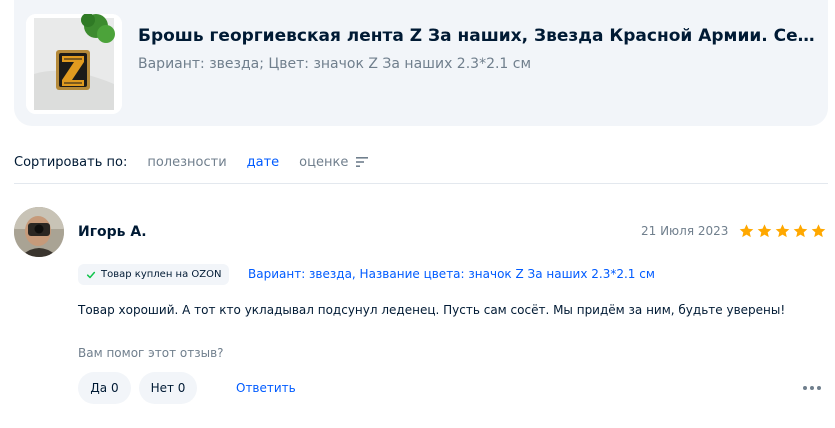  Describe the element at coordinates (266, 388) in the screenshot. I see `reply-button: Ответить` at that location.